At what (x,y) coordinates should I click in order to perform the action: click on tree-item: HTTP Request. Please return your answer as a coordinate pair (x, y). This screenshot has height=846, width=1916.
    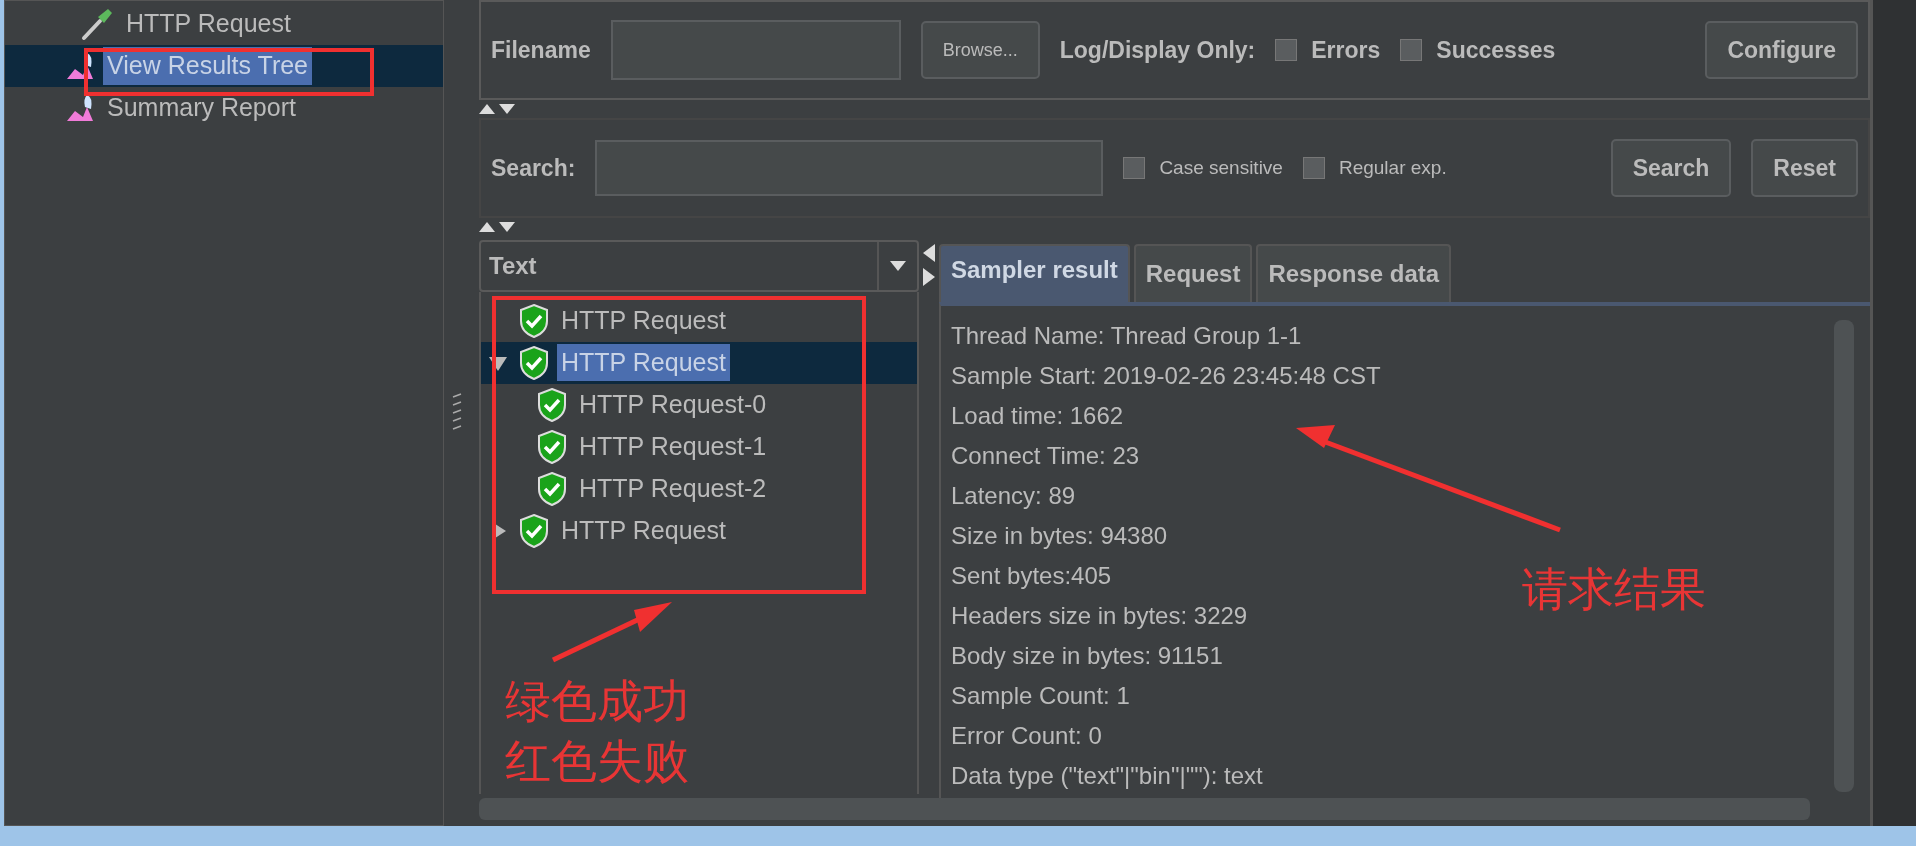
    Looking at the image, I should click on (208, 24).